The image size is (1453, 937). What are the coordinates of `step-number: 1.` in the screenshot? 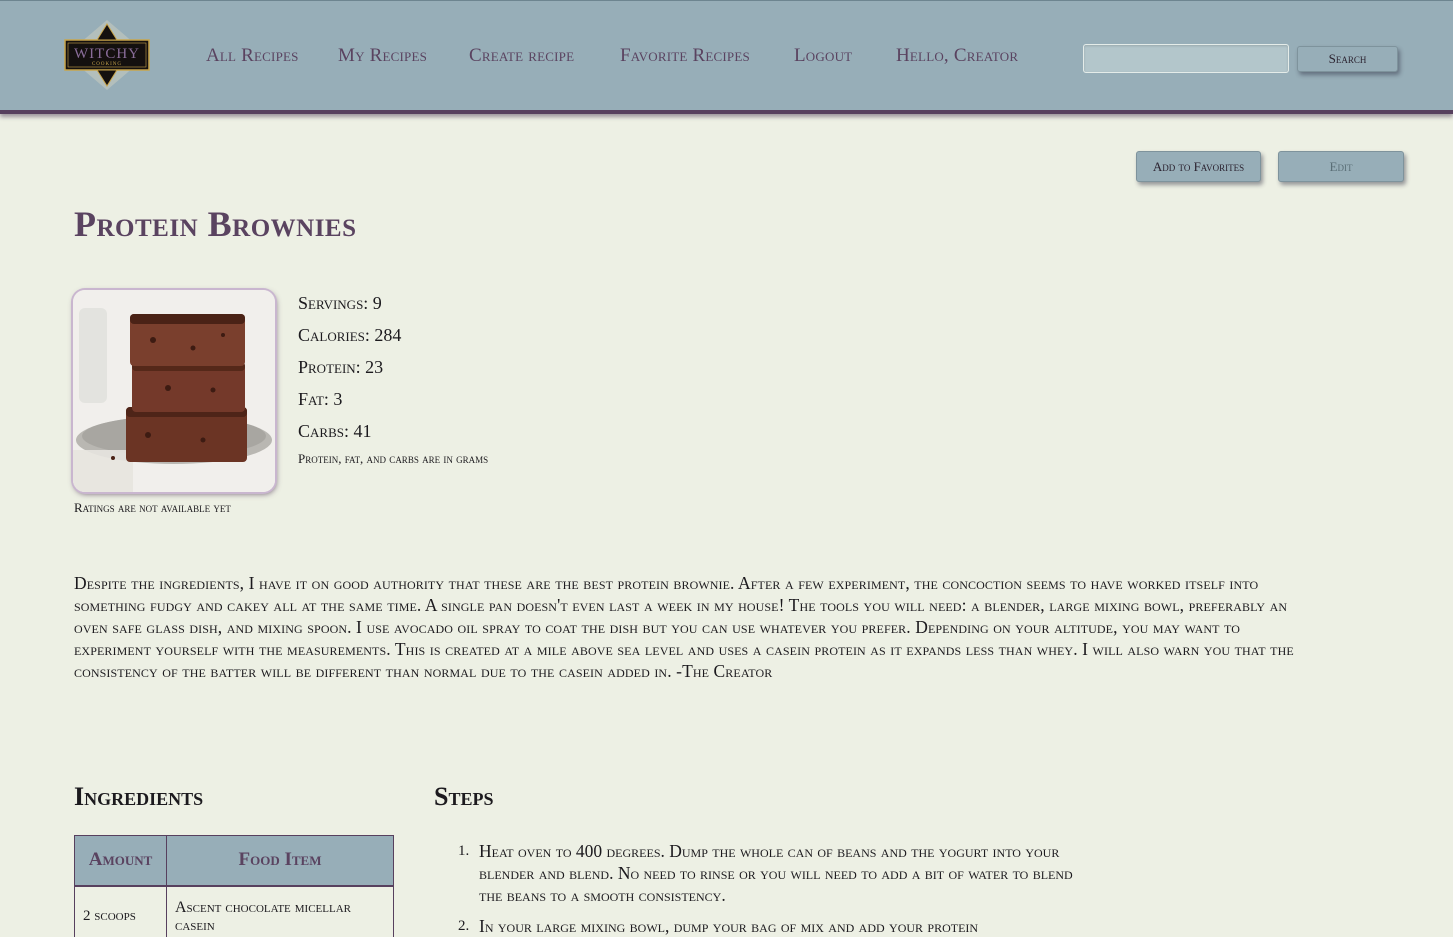 It's located at (464, 851).